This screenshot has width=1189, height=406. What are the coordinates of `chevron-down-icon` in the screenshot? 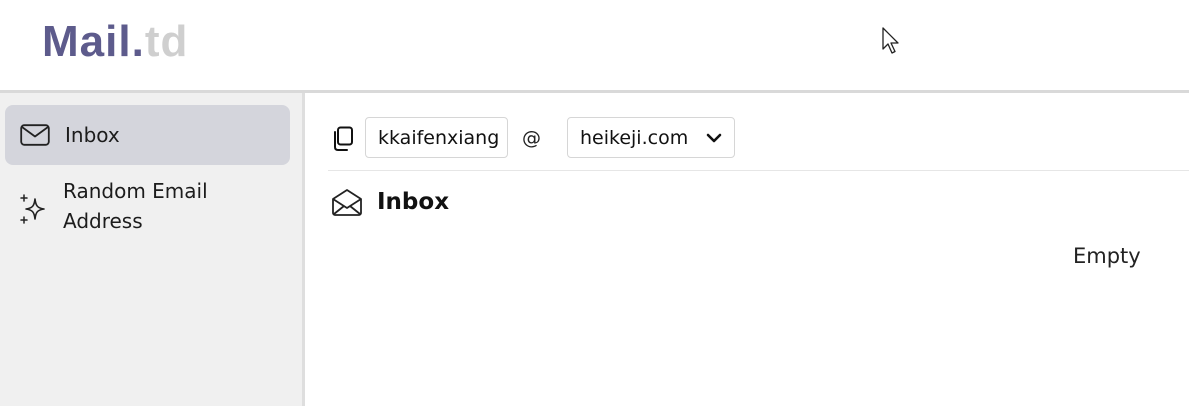 It's located at (714, 138).